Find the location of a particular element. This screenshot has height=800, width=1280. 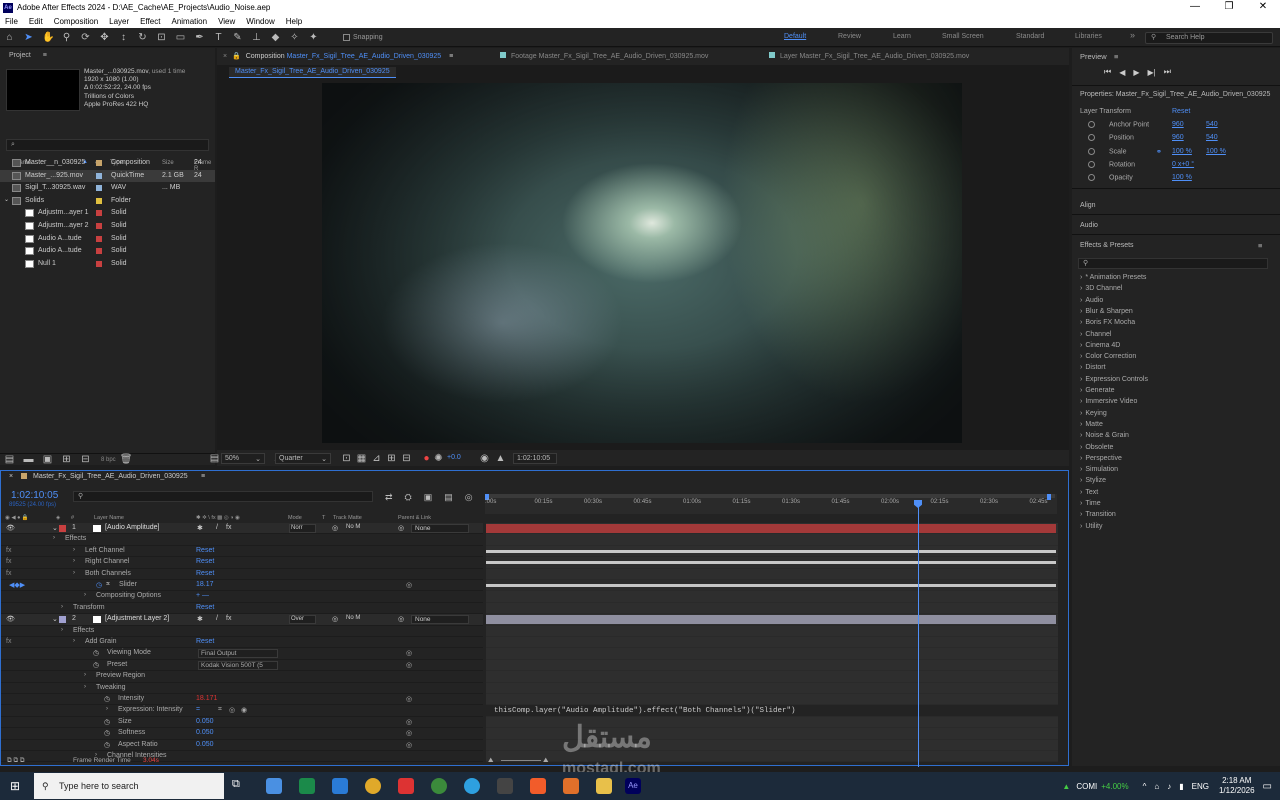

transform-property-value-1: 960 is located at coordinates (1178, 137).